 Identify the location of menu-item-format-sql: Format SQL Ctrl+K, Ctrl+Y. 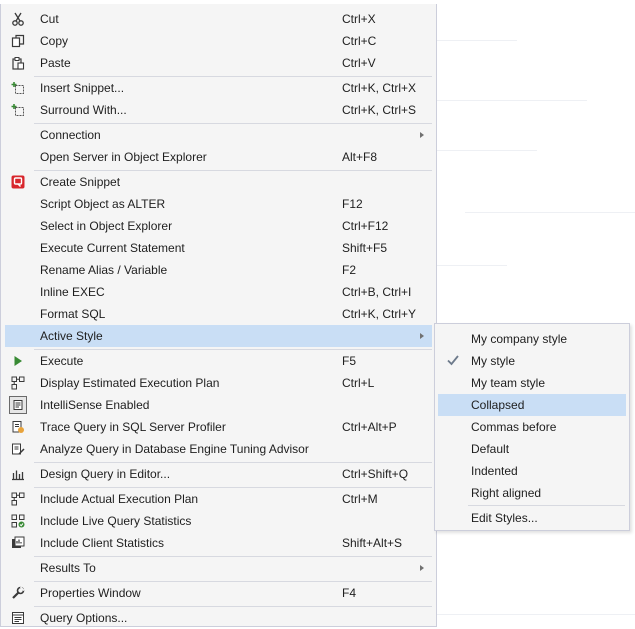
(218, 314).